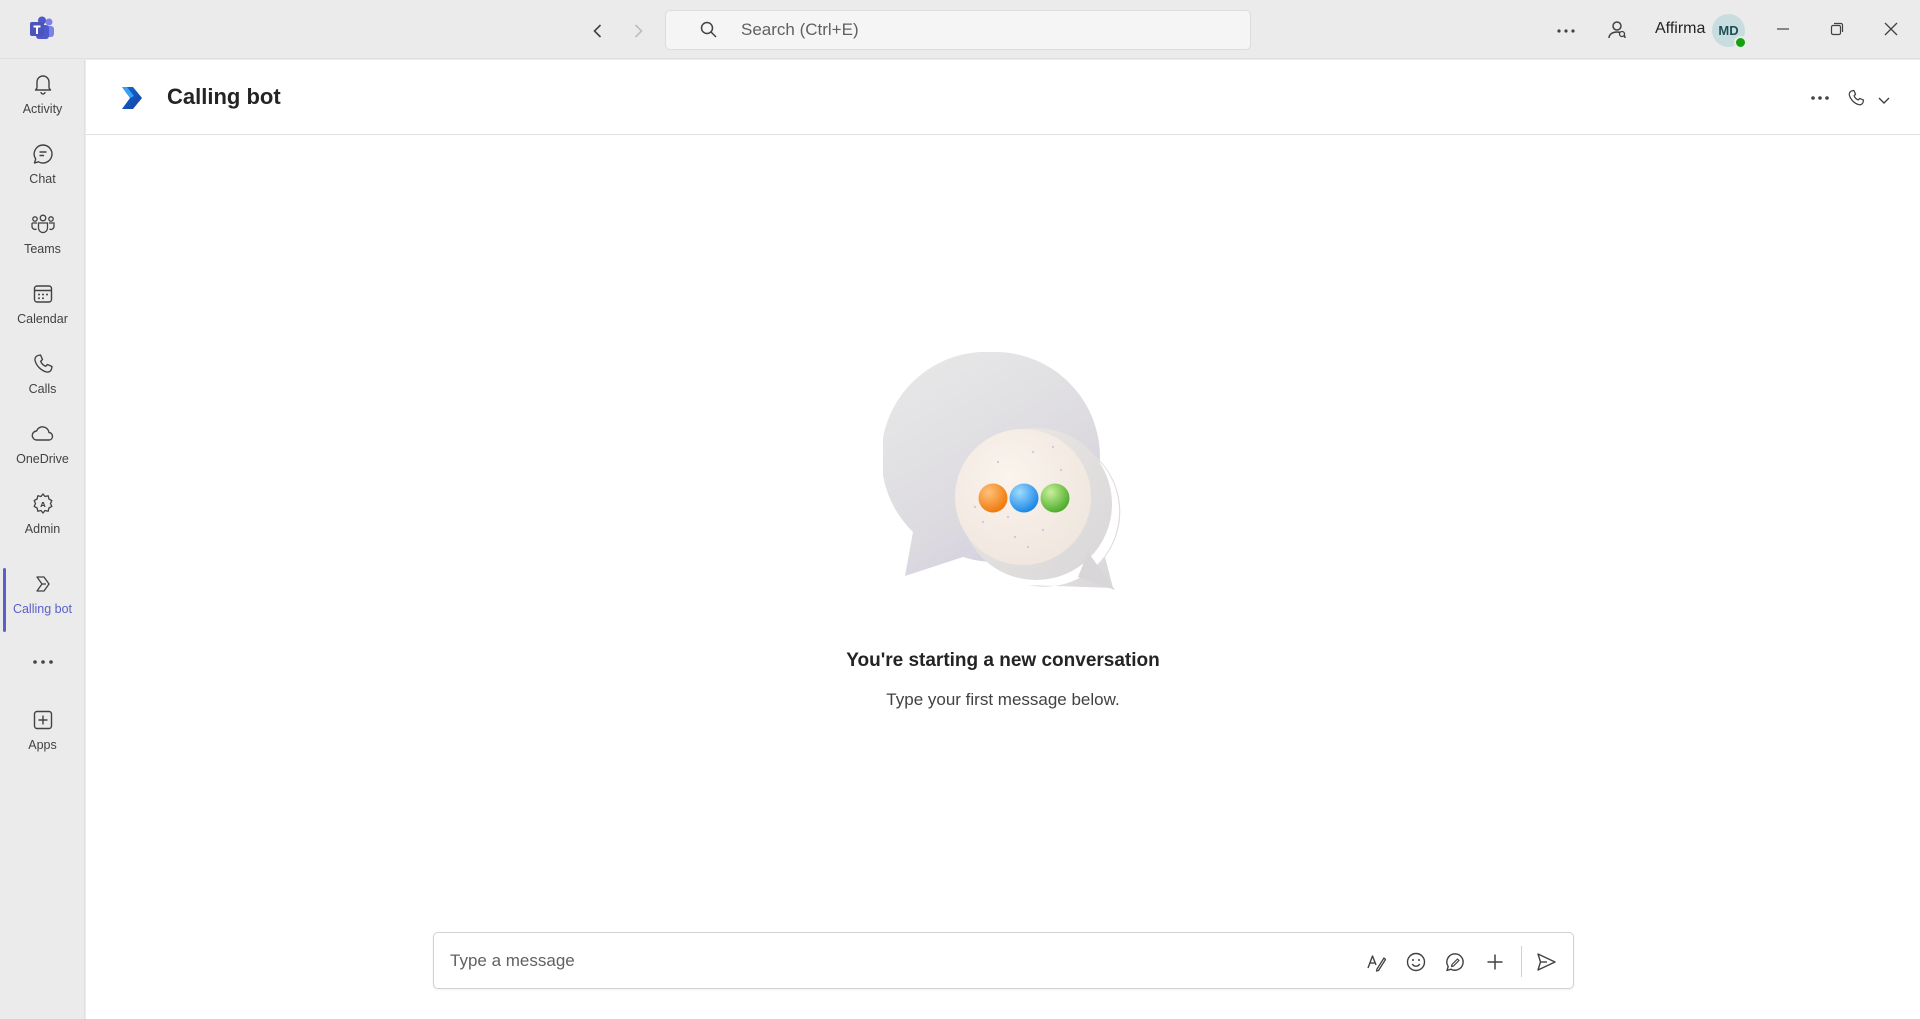  Describe the element at coordinates (1546, 962) in the screenshot. I see `send-icon` at that location.